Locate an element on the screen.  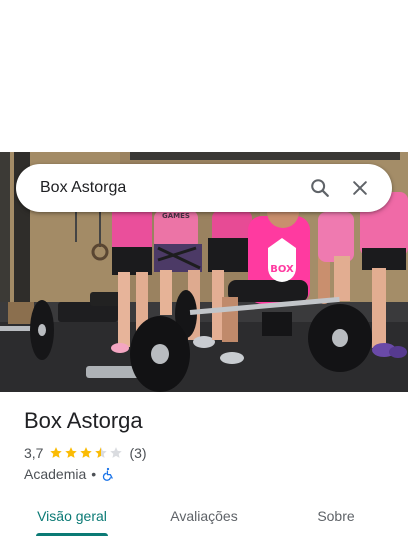
star-empty-icon is located at coordinates (116, 452).